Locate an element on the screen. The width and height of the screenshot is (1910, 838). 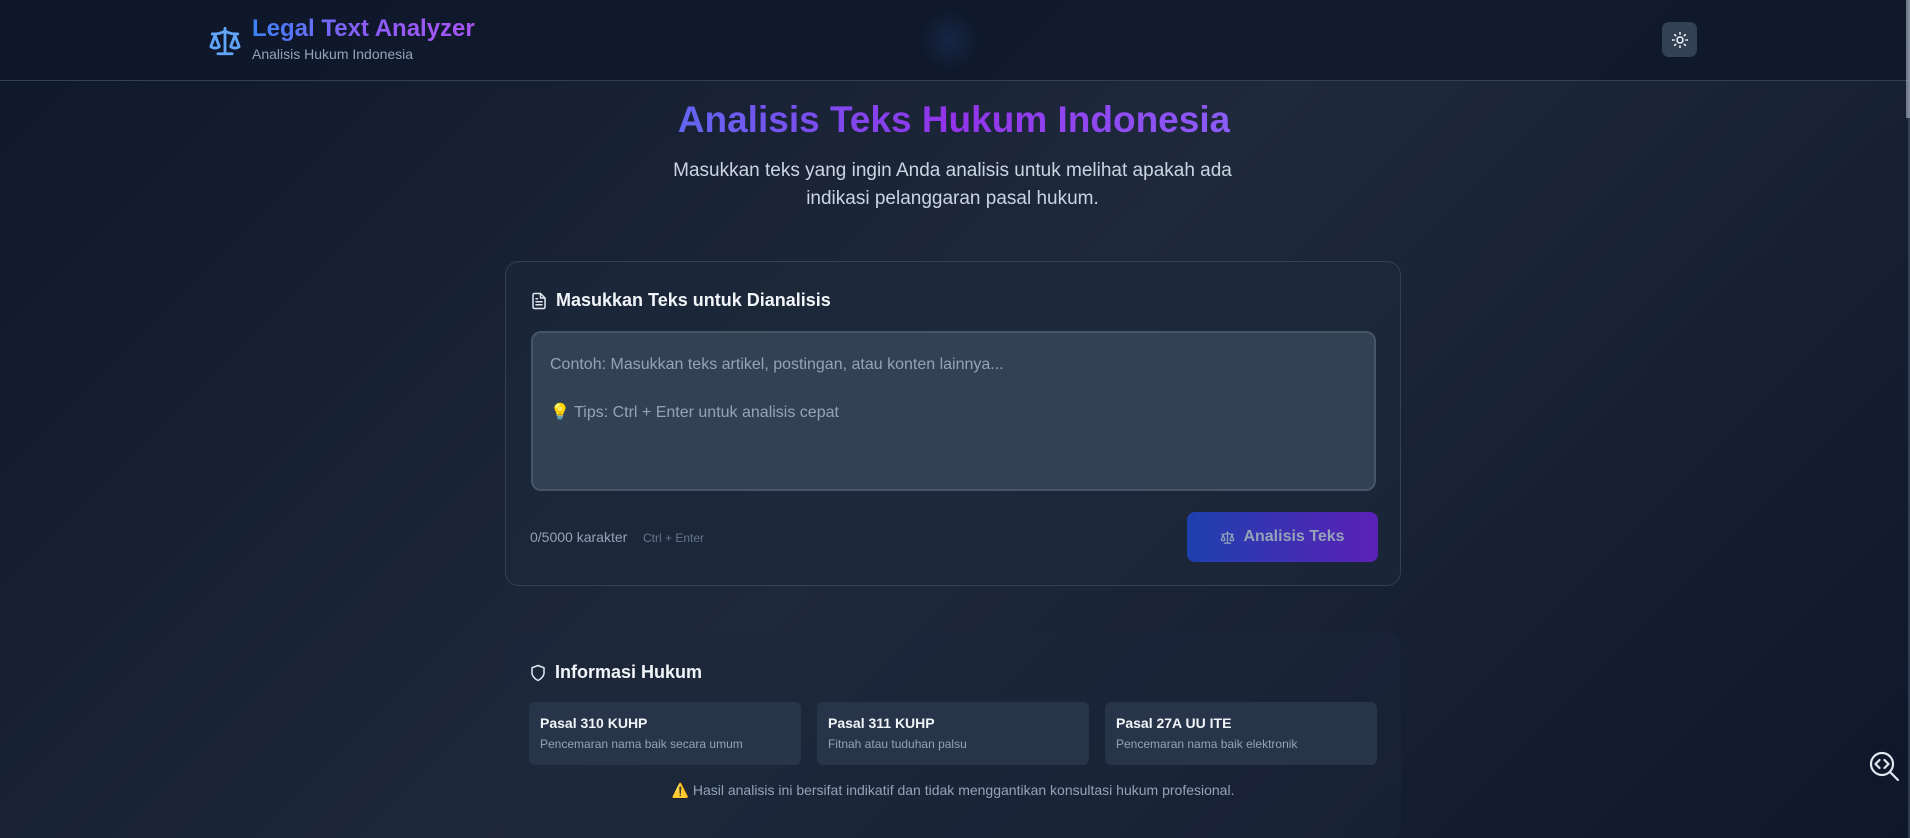
code-search-icon is located at coordinates (1884, 766).